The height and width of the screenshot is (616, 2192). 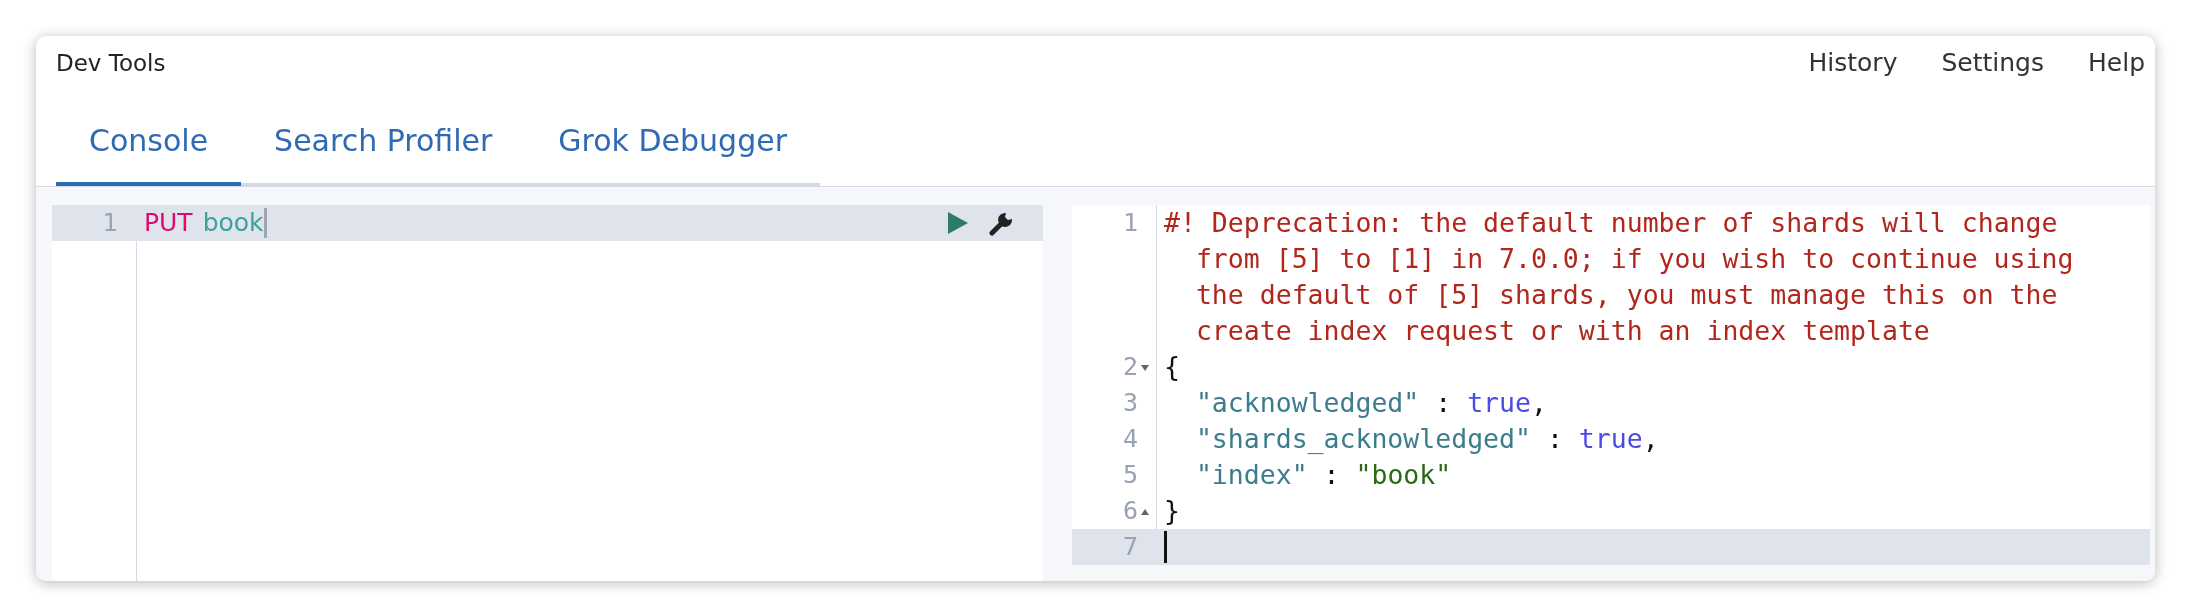 What do you see at coordinates (1403, 475) in the screenshot?
I see `code-token: "book"` at bounding box center [1403, 475].